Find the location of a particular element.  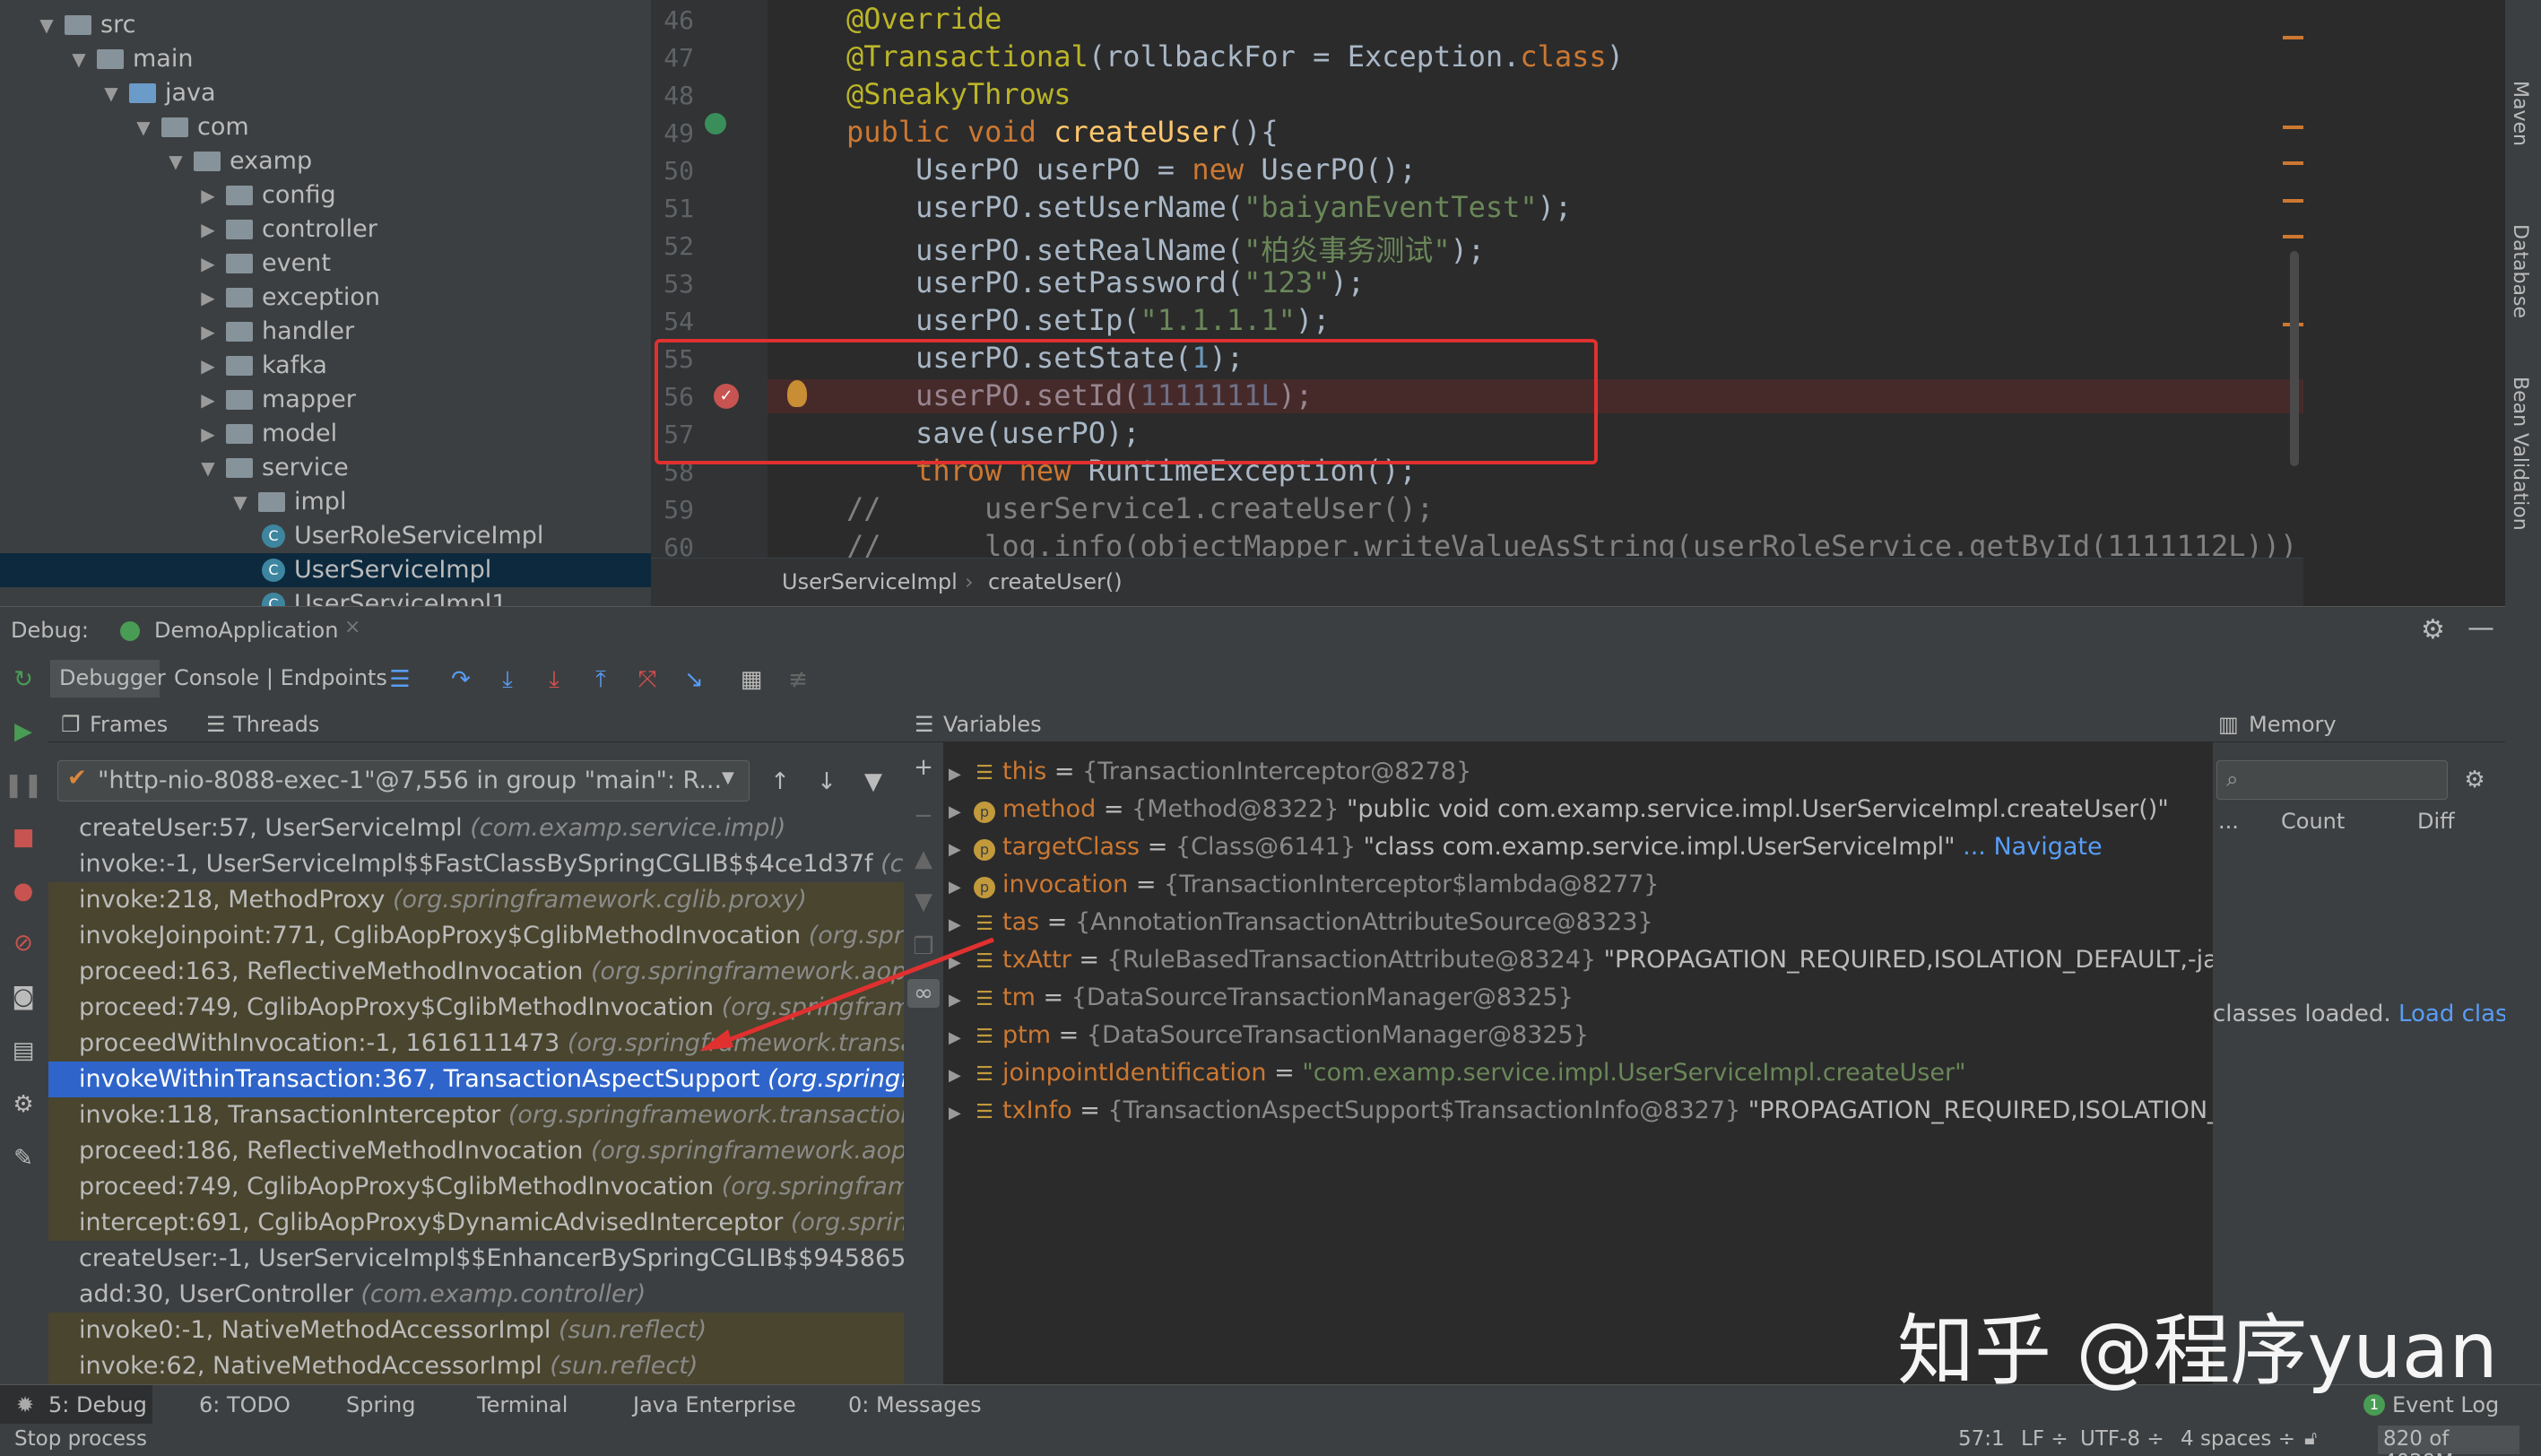

bug-icon: ✹ is located at coordinates (25, 1404).